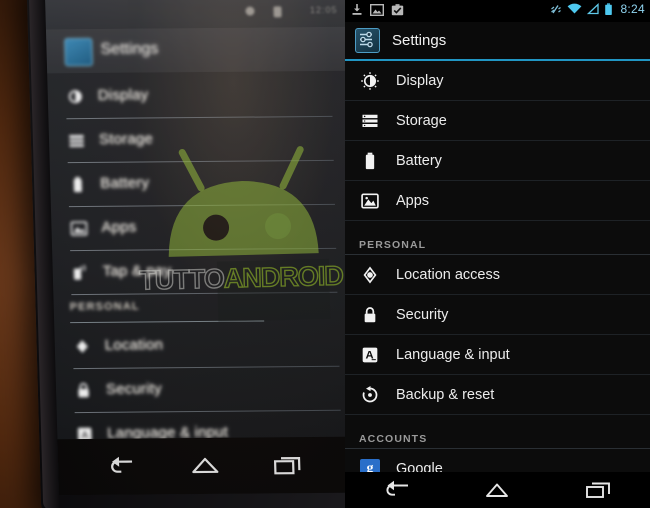 The width and height of the screenshot is (650, 508). Describe the element at coordinates (497, 432) in the screenshot. I see `section-header-accounts: ACCOUNTS` at that location.